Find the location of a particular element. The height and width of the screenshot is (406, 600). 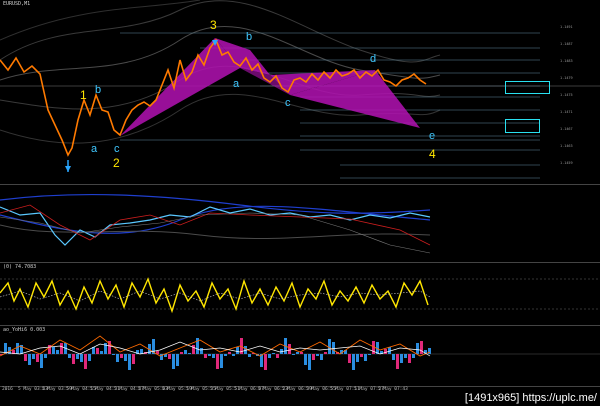

price-highlight-box-lower is located at coordinates (522, 126).